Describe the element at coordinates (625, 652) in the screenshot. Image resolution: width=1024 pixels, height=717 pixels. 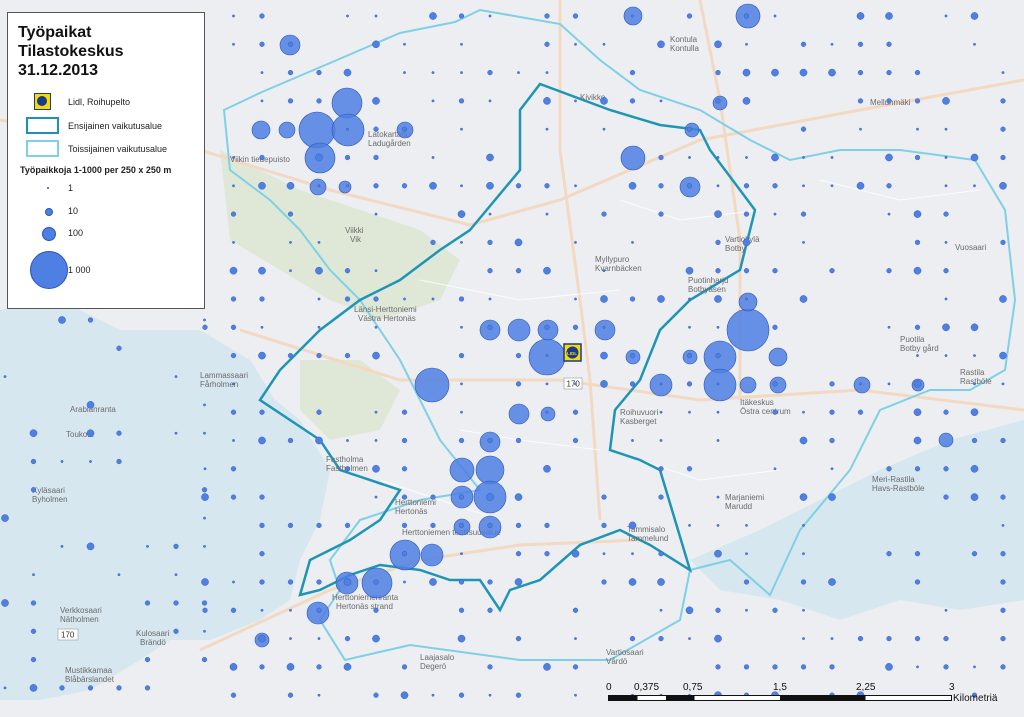
I see `place-label: Vartiosaari` at that location.